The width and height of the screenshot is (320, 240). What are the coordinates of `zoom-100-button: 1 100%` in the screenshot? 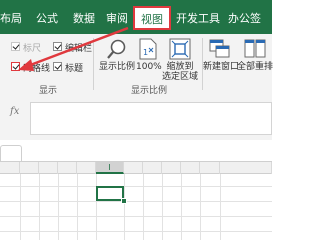 It's located at (149, 59).